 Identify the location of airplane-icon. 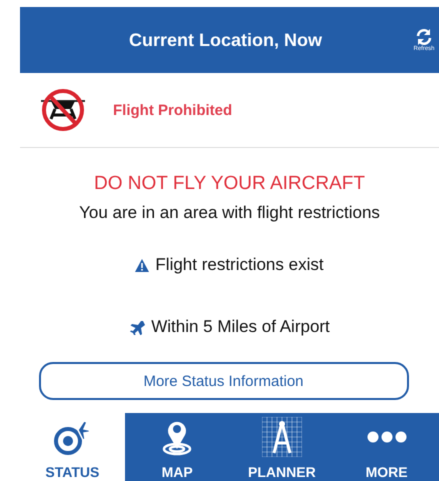
(137, 327).